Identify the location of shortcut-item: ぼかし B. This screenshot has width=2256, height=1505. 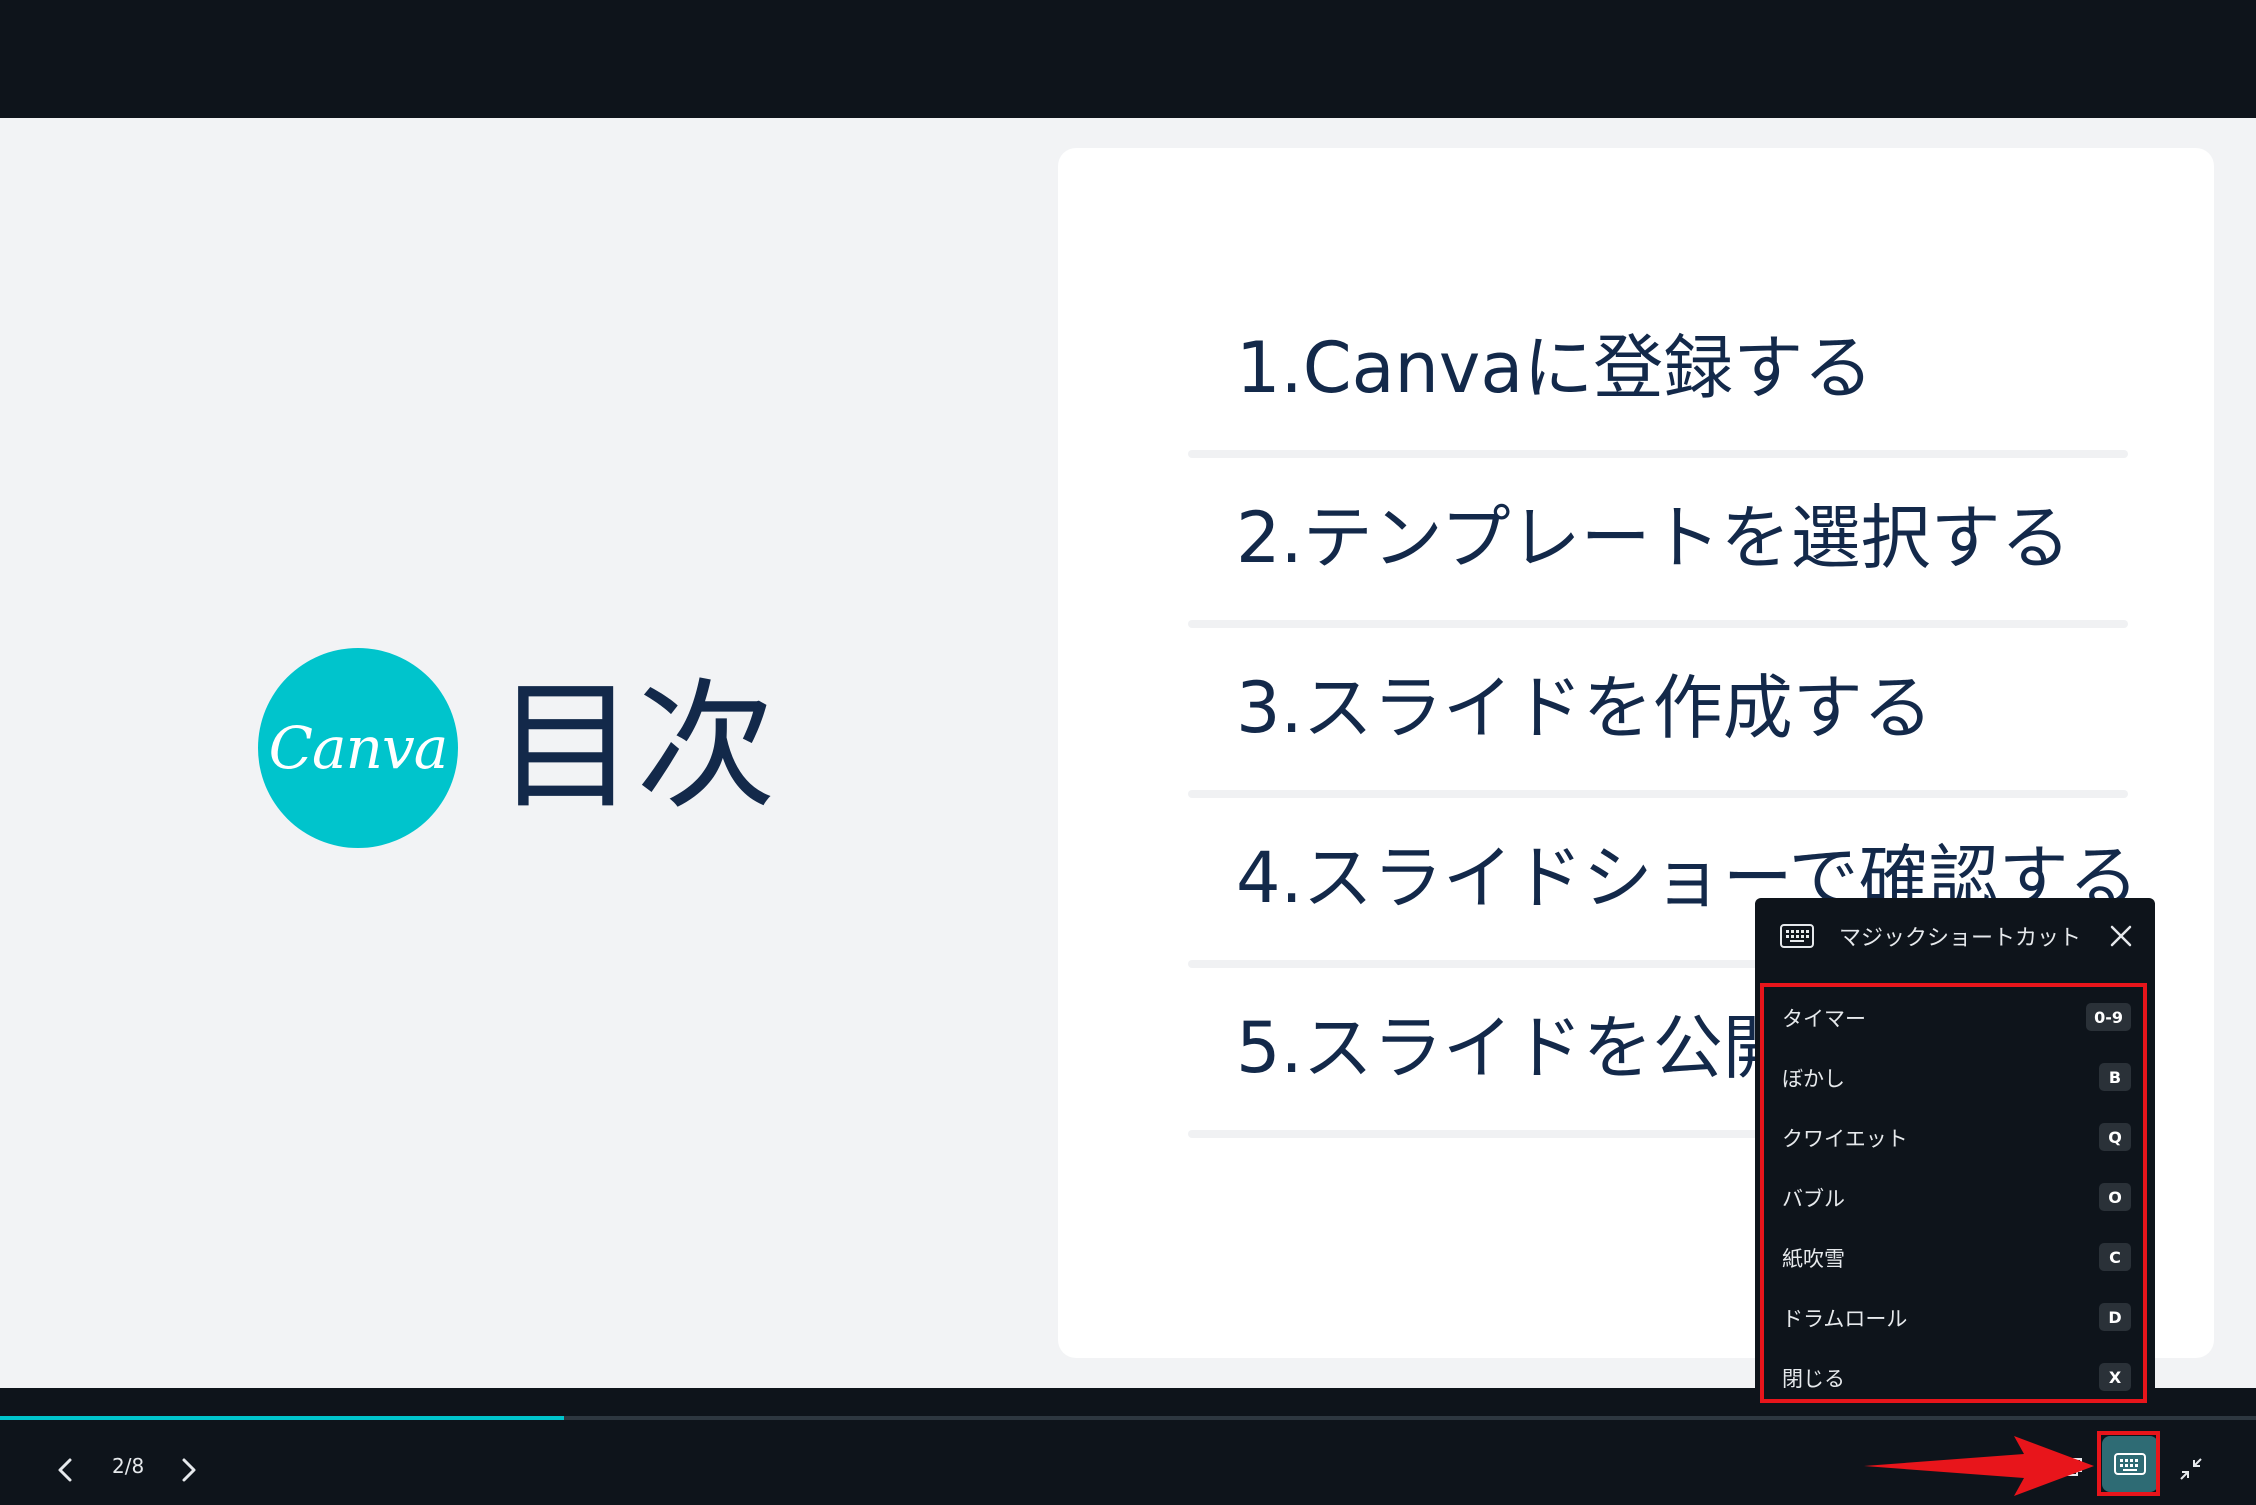
(1953, 1077).